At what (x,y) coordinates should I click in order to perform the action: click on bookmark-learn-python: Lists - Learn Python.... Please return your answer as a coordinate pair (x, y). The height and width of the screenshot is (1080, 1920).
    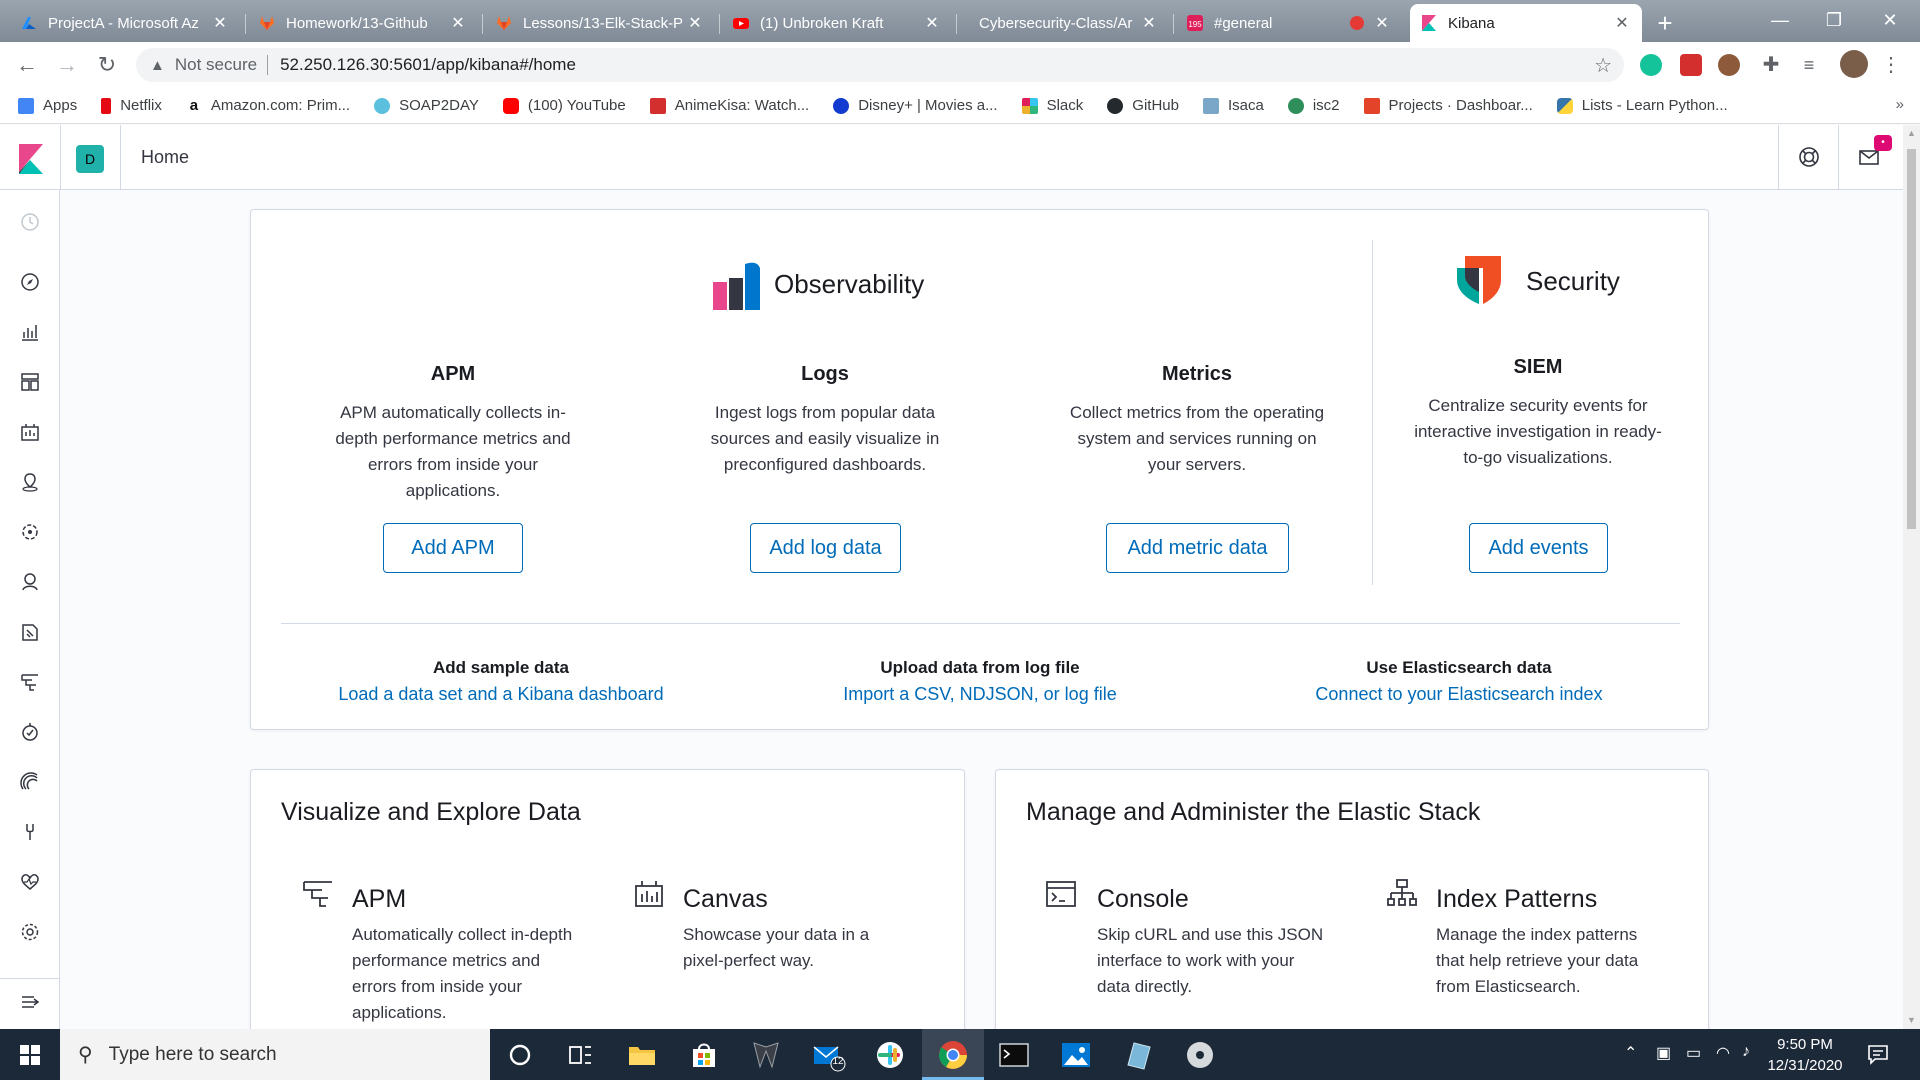
    Looking at the image, I should click on (1642, 105).